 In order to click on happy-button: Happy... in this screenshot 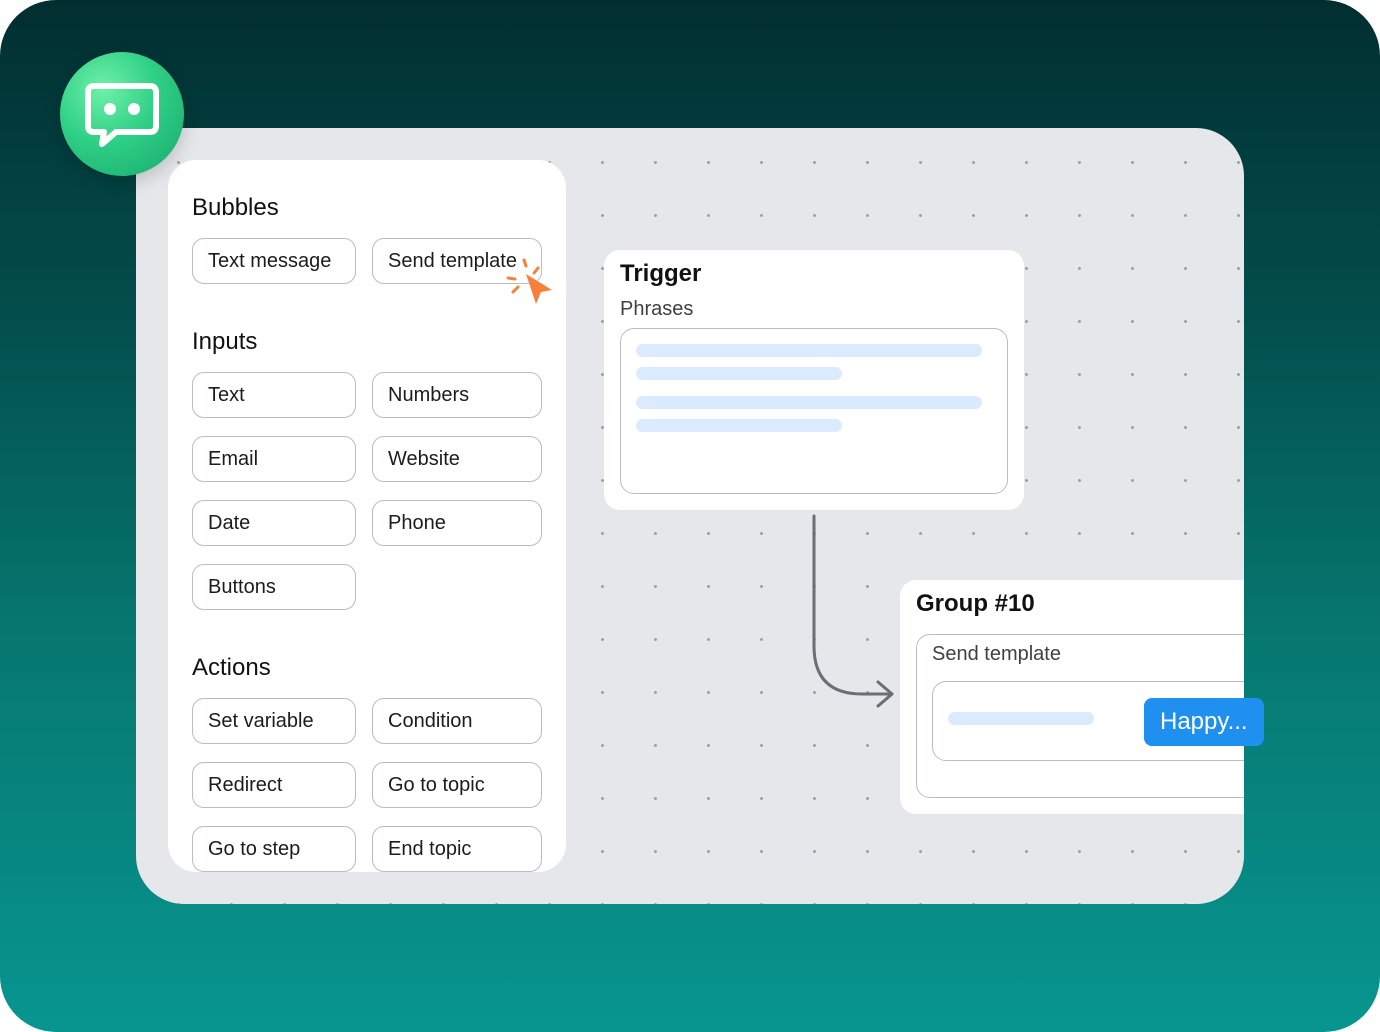, I will do `click(1204, 722)`.